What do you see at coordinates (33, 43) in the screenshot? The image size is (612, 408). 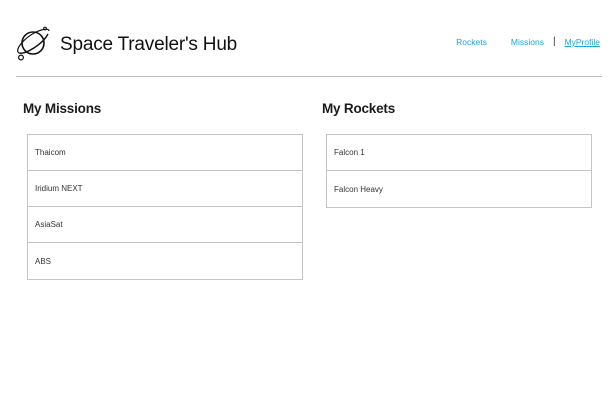 I see `planet-icon` at bounding box center [33, 43].